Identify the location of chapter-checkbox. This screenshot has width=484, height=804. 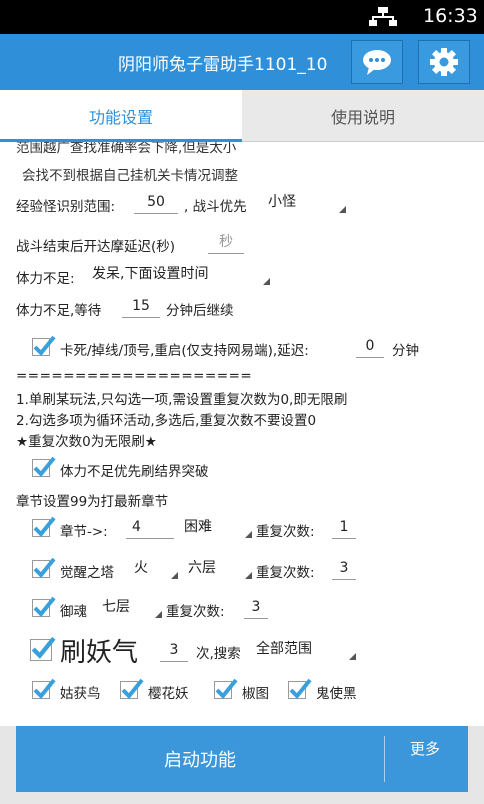
(44, 526).